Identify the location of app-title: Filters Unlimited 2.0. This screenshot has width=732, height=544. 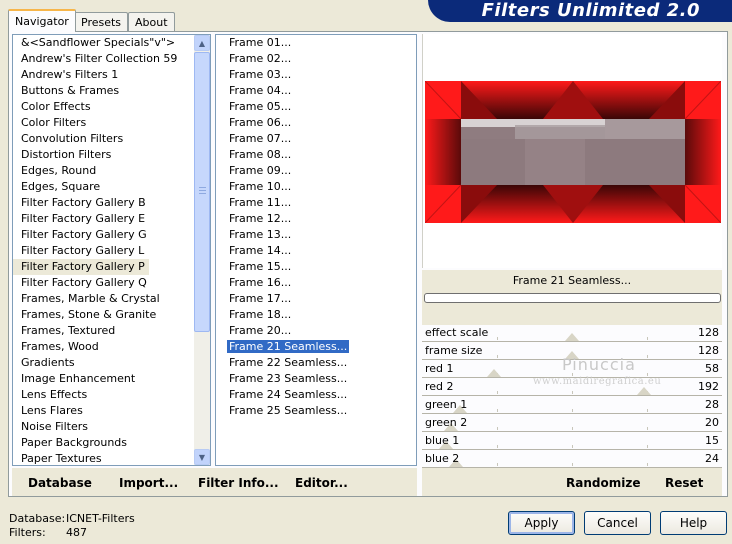
(590, 10).